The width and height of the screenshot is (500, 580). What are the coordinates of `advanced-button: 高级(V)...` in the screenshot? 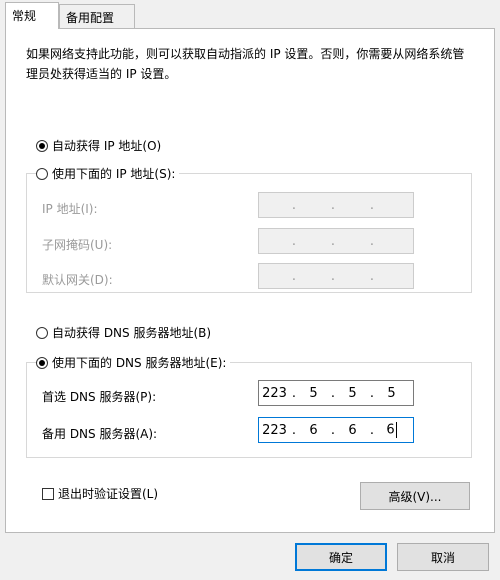 It's located at (415, 496).